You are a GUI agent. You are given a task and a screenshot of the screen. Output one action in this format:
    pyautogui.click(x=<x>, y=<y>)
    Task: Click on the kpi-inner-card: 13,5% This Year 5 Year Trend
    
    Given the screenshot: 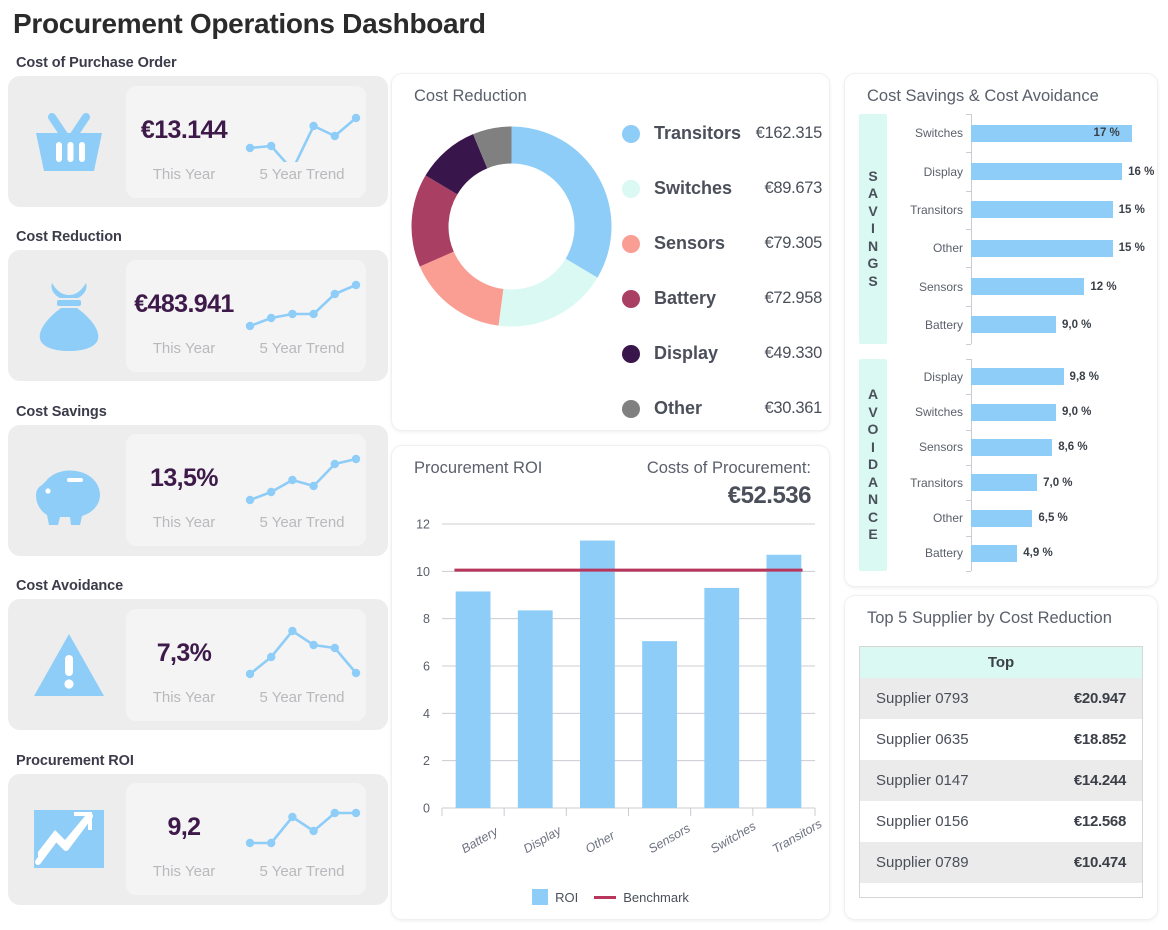 What is the action you would take?
    pyautogui.click(x=246, y=490)
    